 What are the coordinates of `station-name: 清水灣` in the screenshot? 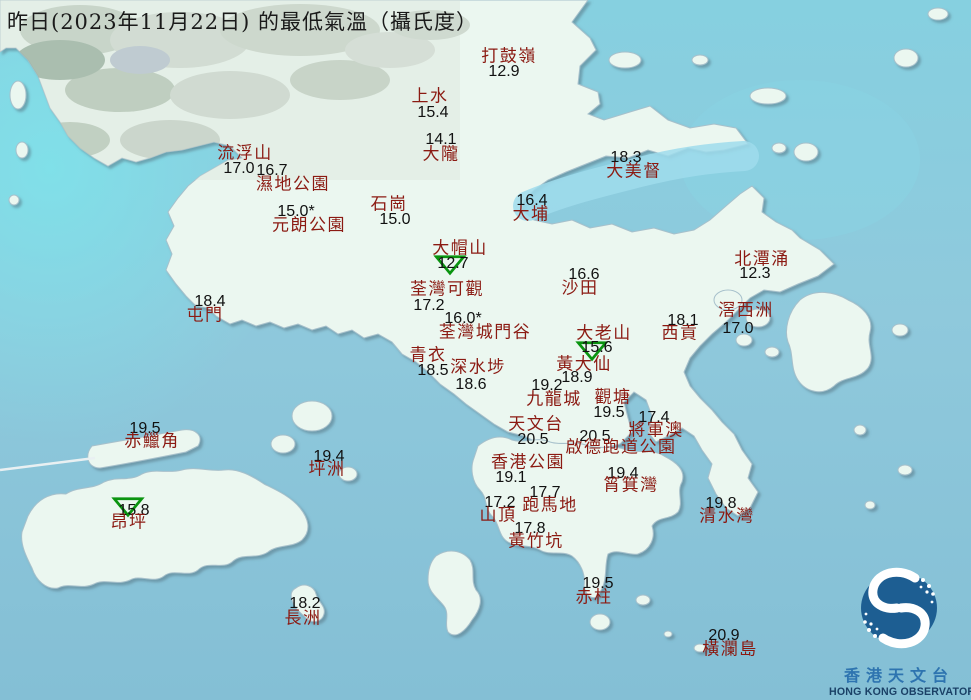 It's located at (727, 516).